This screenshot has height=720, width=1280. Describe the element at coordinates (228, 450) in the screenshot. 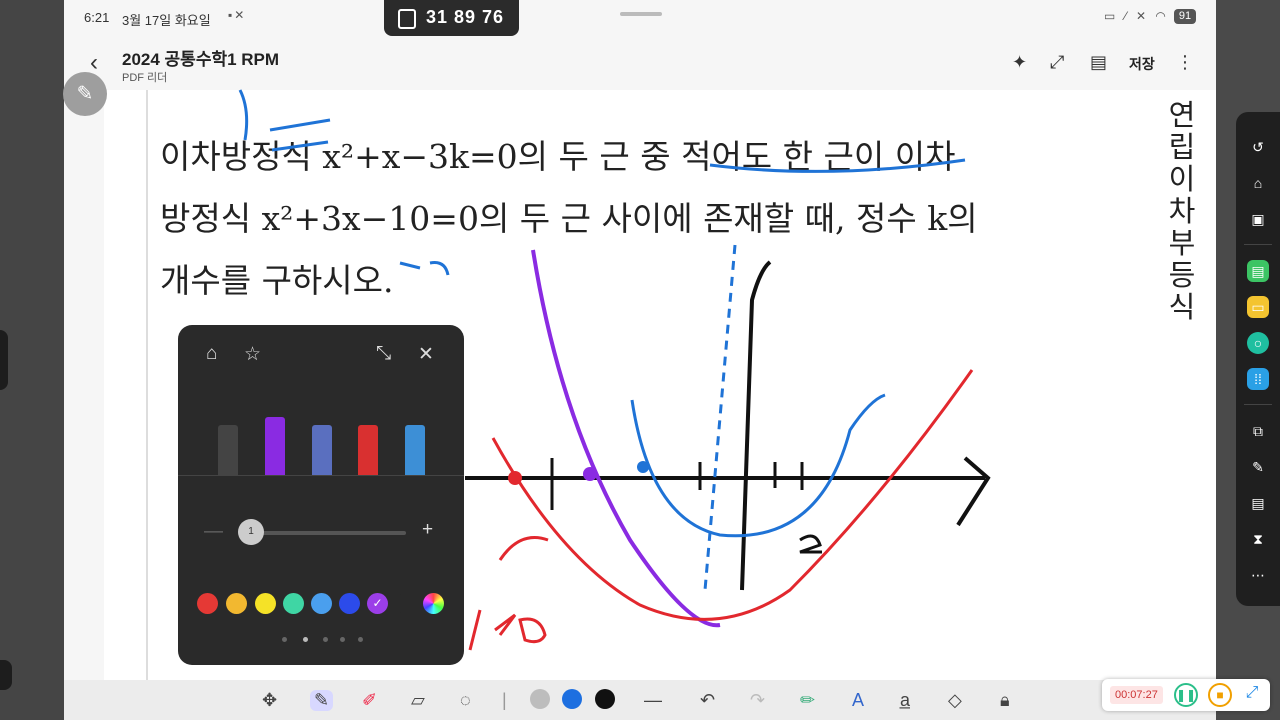

I see `fountain-pen-tool` at that location.